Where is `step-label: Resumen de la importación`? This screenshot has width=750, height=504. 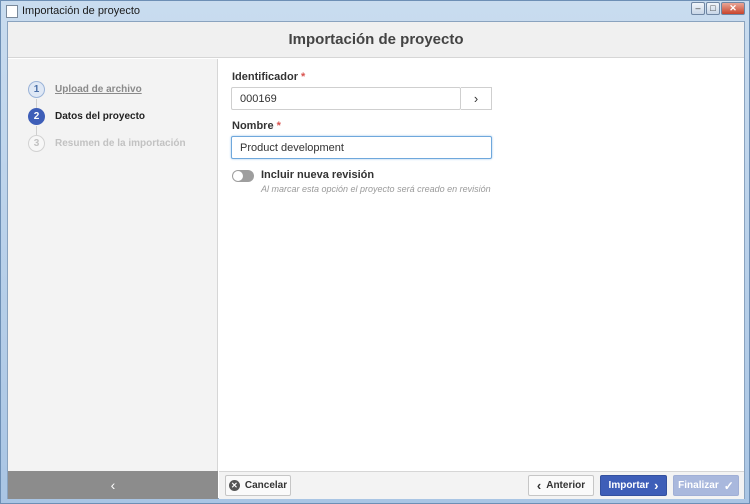
step-label: Resumen de la importación is located at coordinates (120, 143).